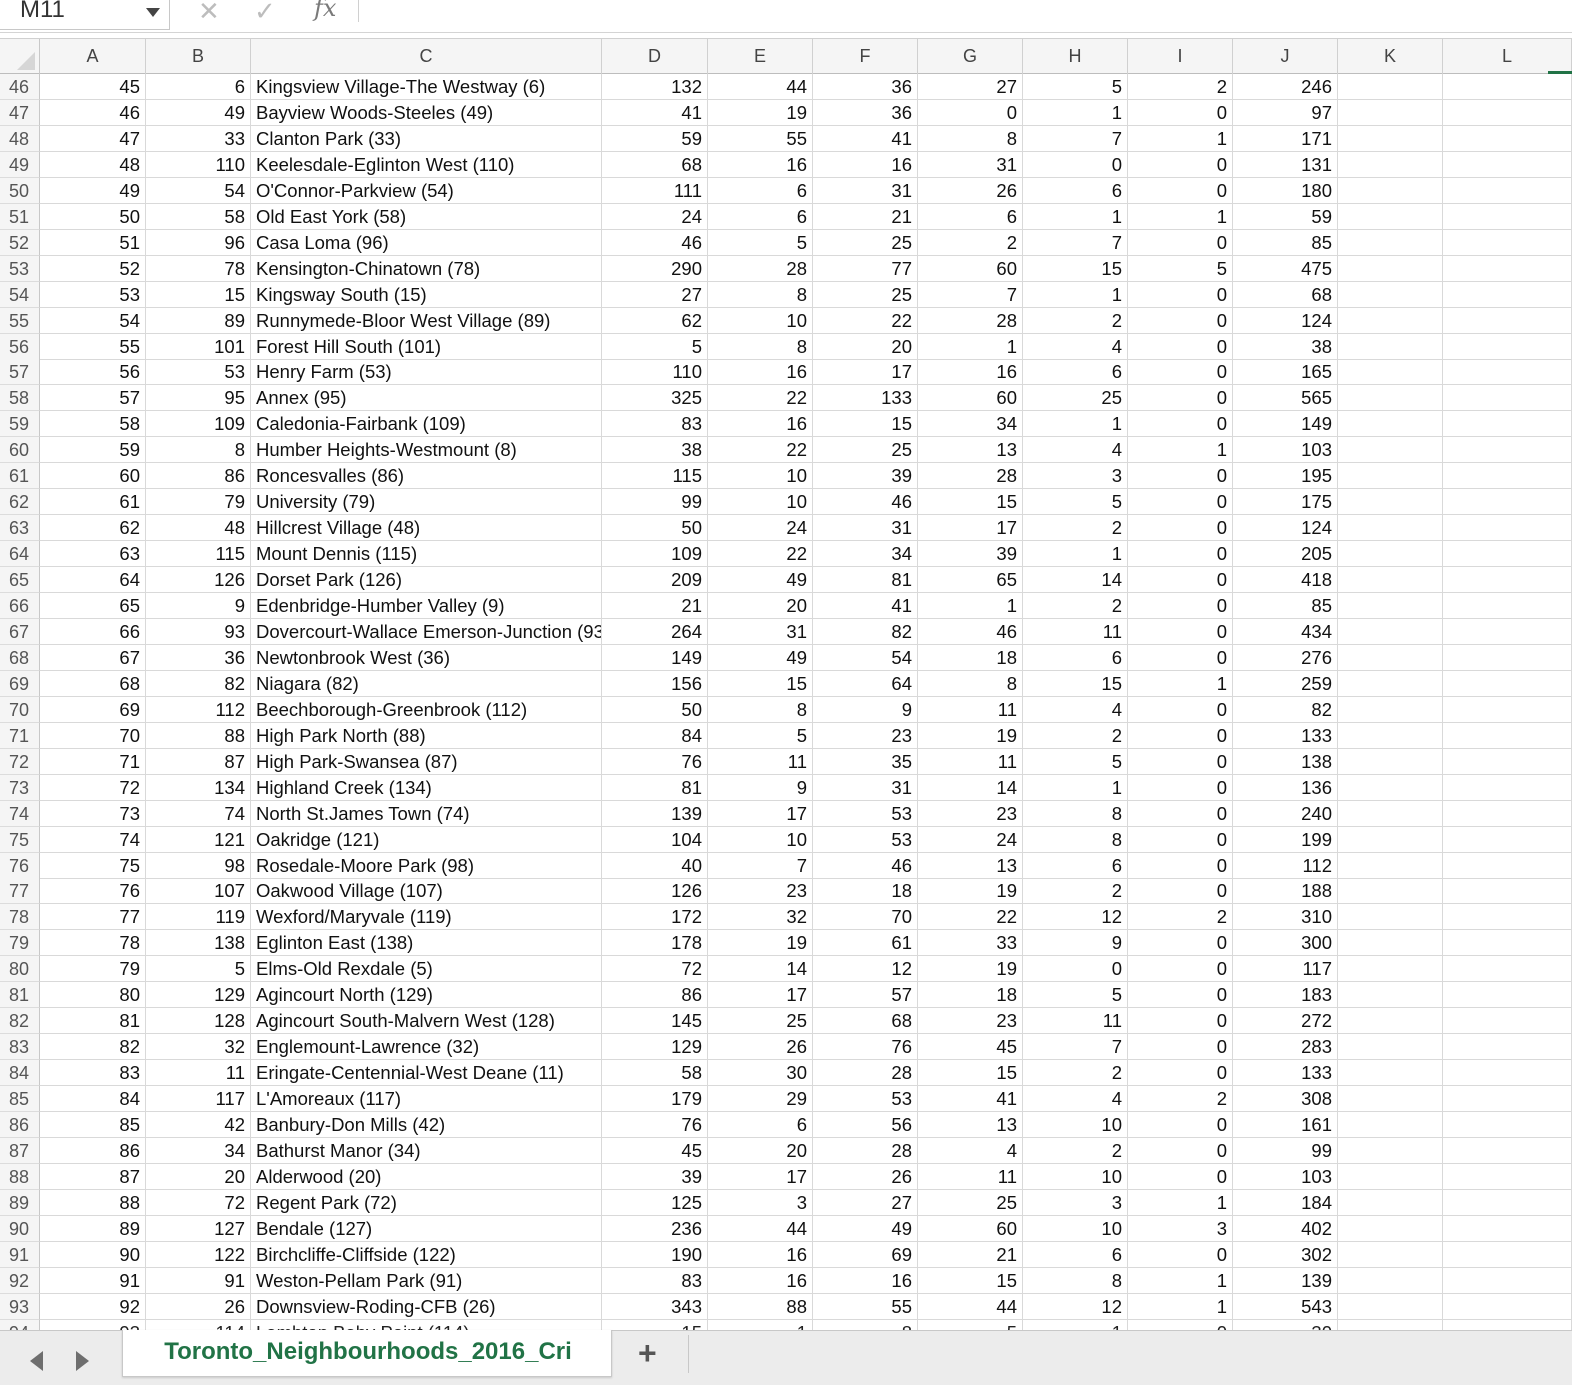 This screenshot has width=1572, height=1385. Describe the element at coordinates (970, 813) in the screenshot. I see `cell-g: 23` at that location.